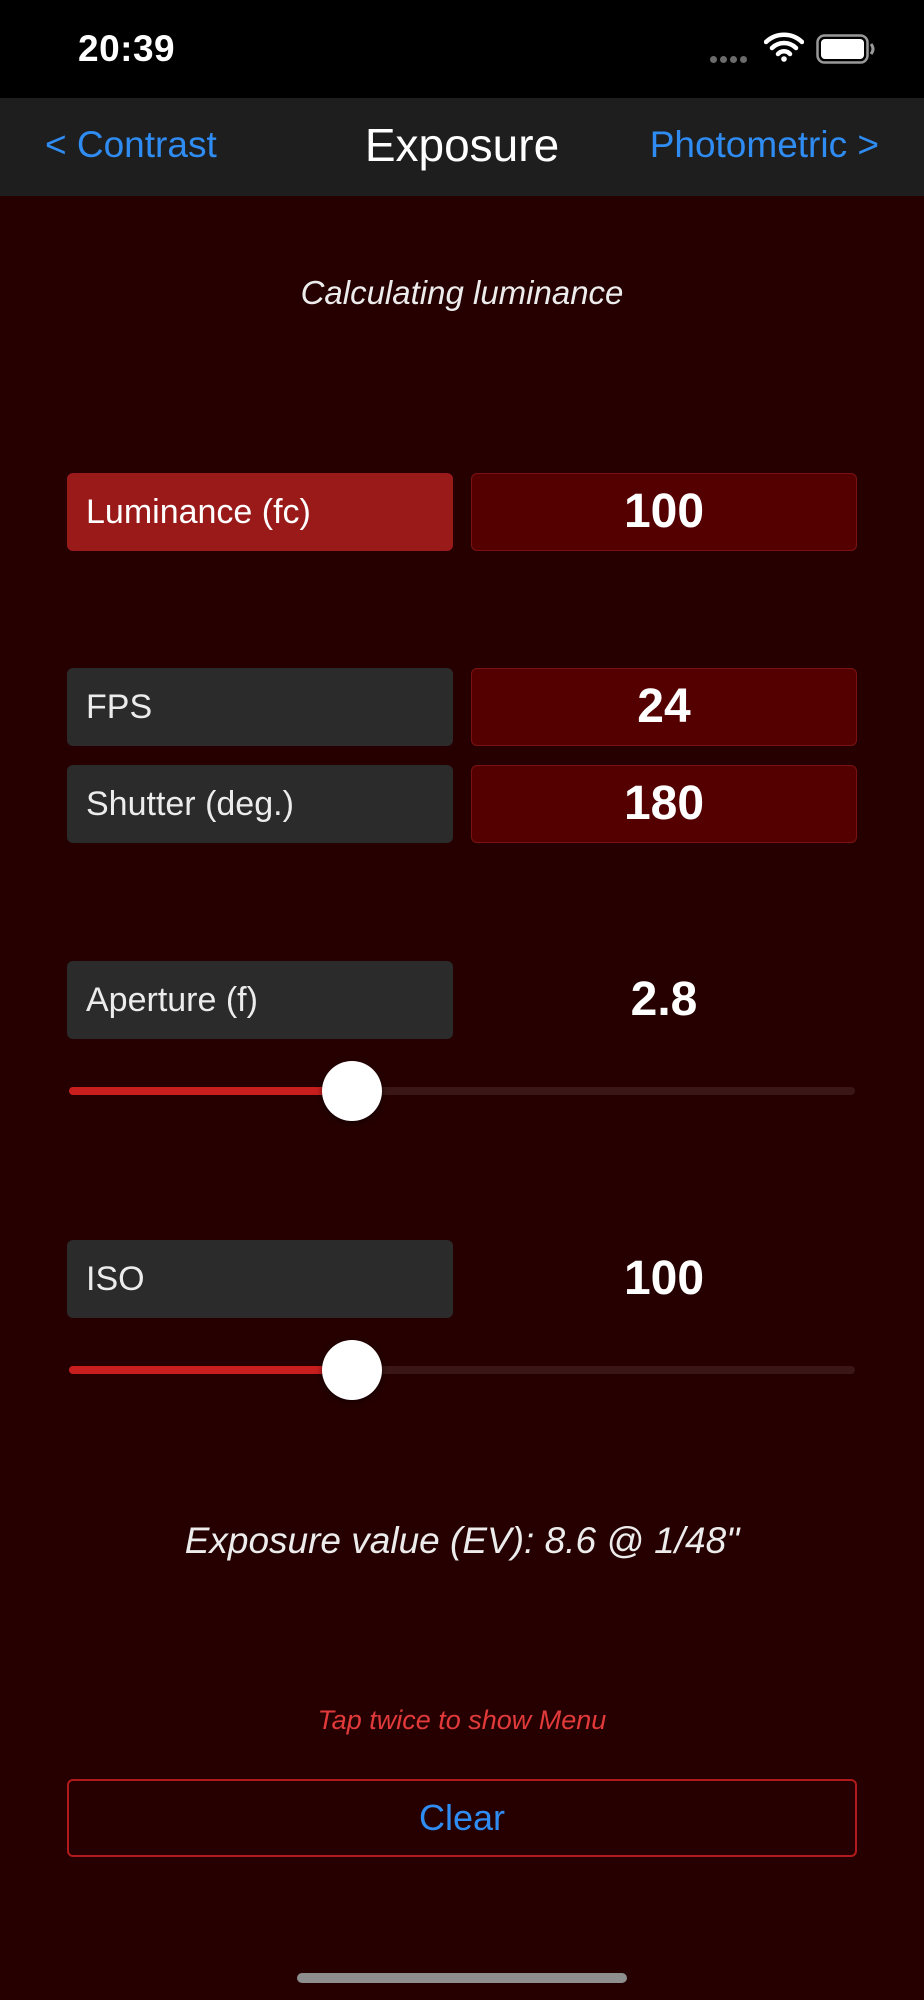  What do you see at coordinates (462, 1370) in the screenshot?
I see `iso-slider` at bounding box center [462, 1370].